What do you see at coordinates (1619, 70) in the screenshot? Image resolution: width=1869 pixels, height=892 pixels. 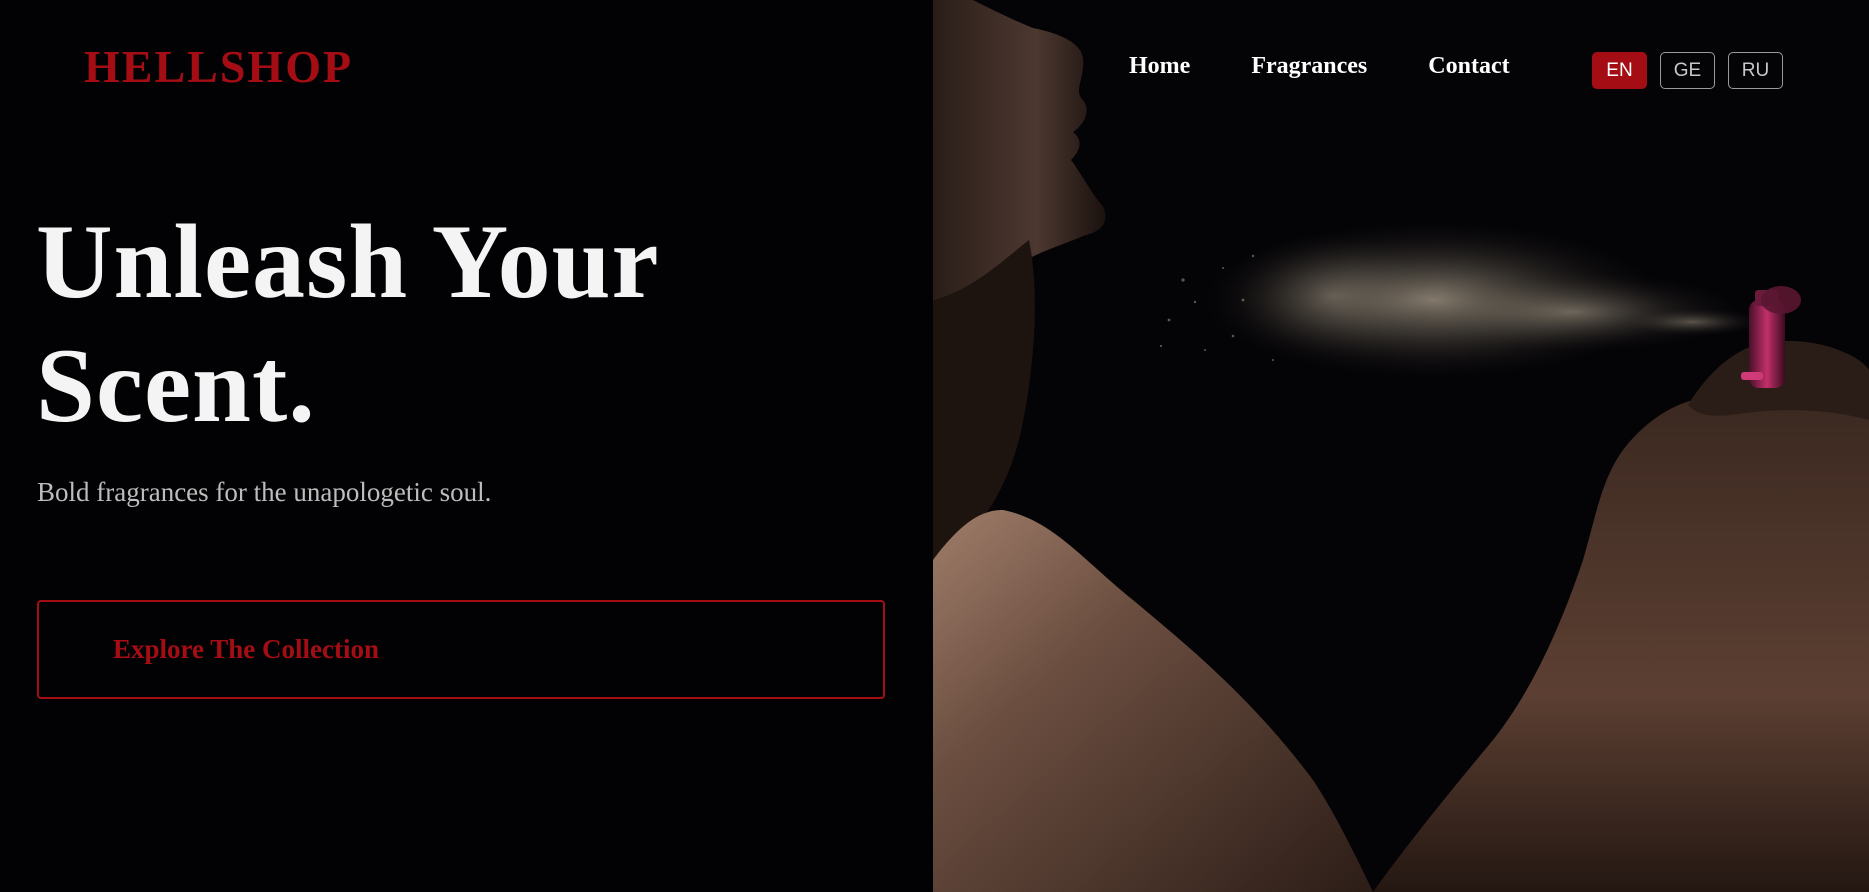 I see `language-button-en: EN` at bounding box center [1619, 70].